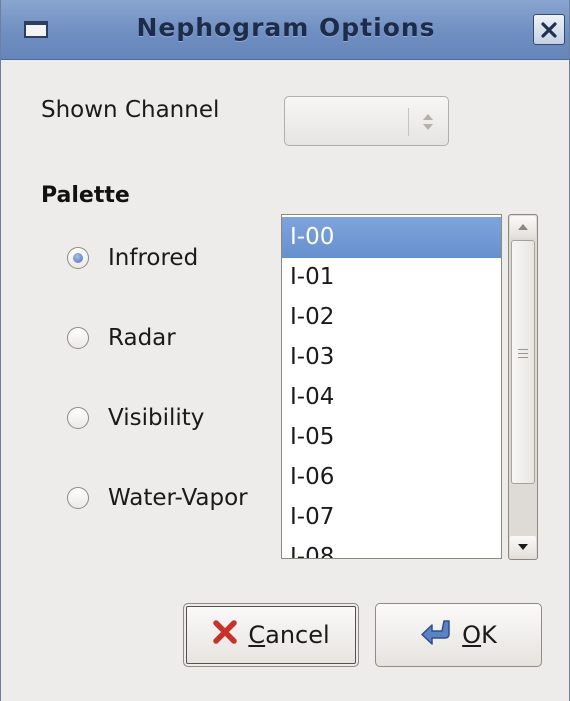 Image resolution: width=570 pixels, height=701 pixels. I want to click on shown-channel-label: Shown Channel, so click(130, 110).